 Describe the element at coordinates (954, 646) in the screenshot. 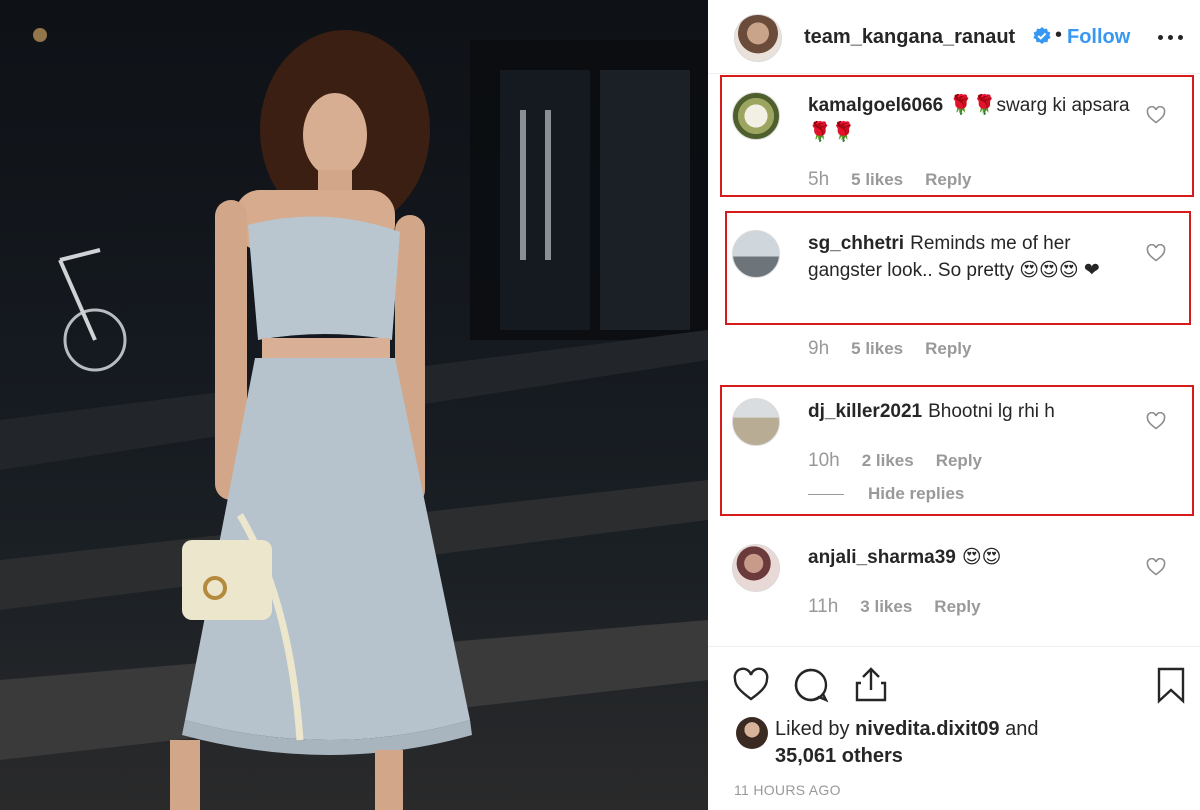

I see `actions-divider` at that location.